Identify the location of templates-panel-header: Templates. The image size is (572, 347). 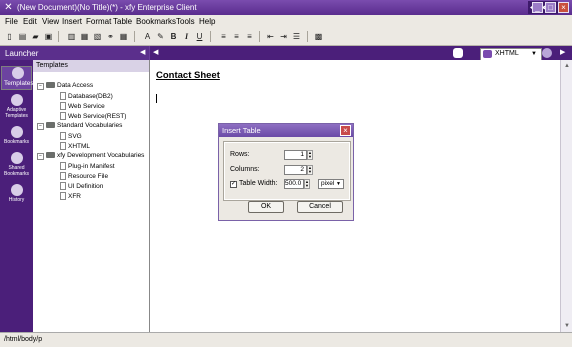
(91, 66).